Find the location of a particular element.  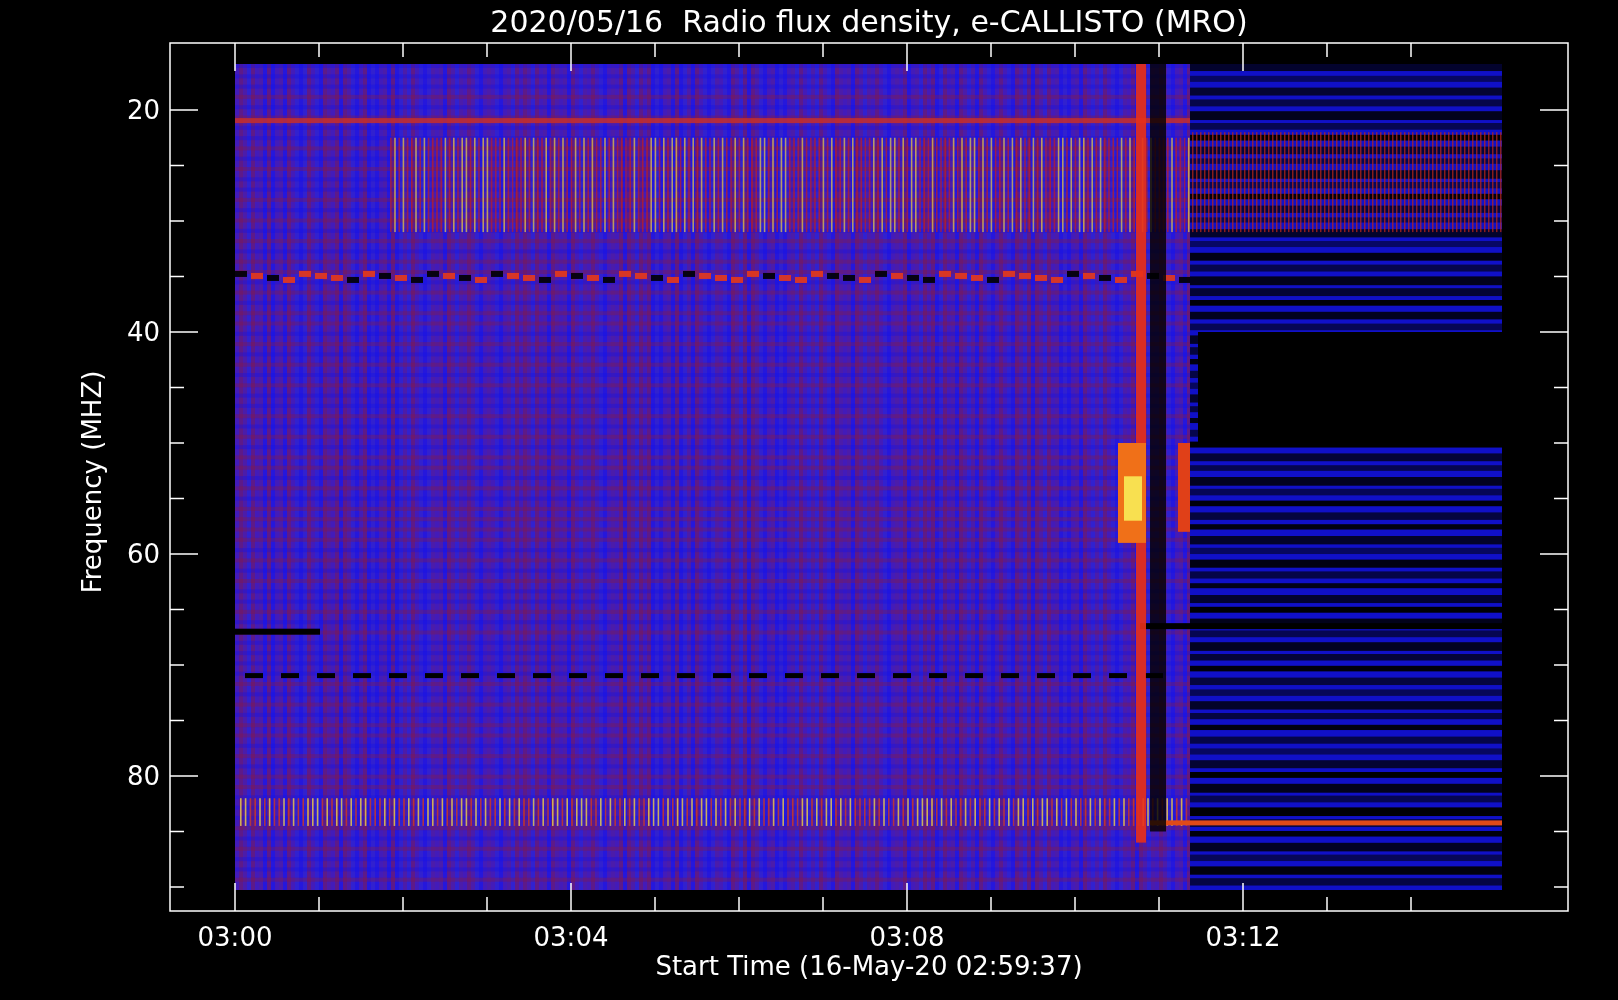

y-tick-label: 60 is located at coordinates (143, 554).